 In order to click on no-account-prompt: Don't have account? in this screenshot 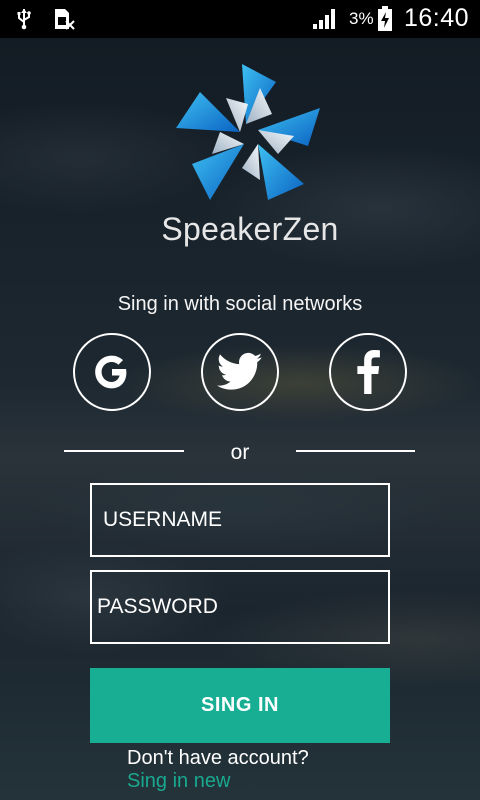, I will do `click(218, 758)`.